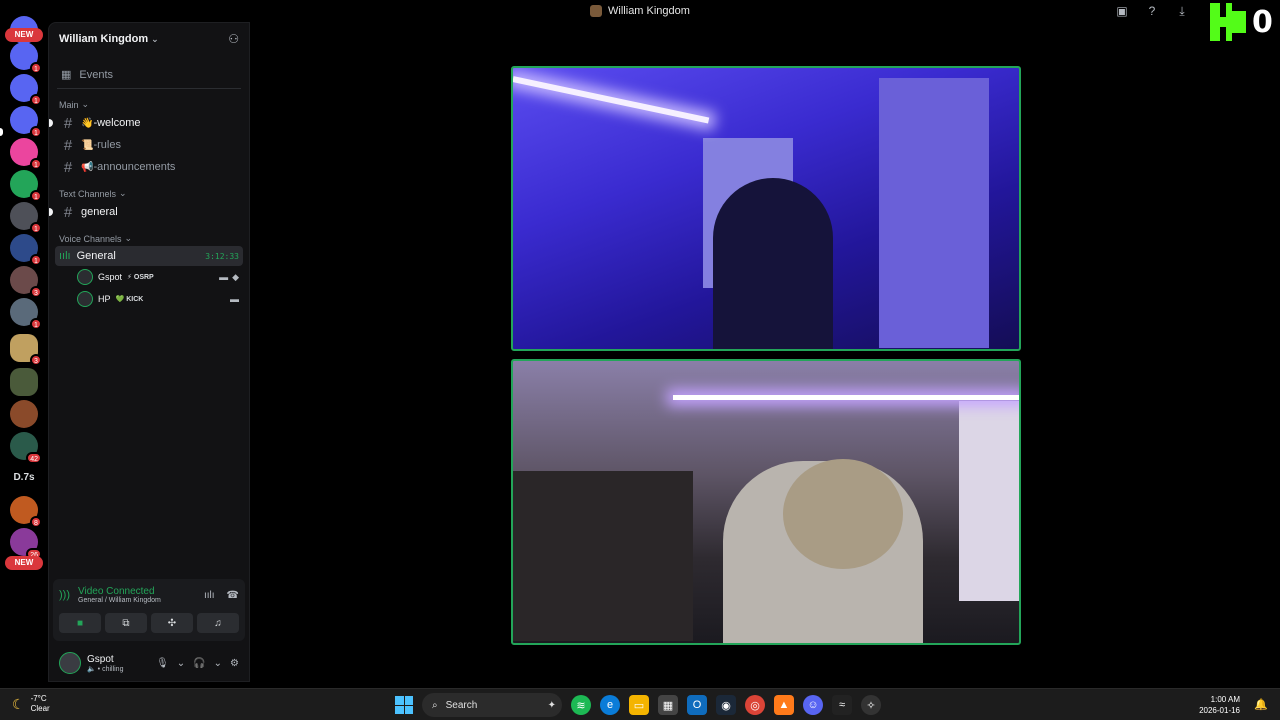 This screenshot has width=1280, height=720. I want to click on channel-name: -announcements, so click(134, 167).